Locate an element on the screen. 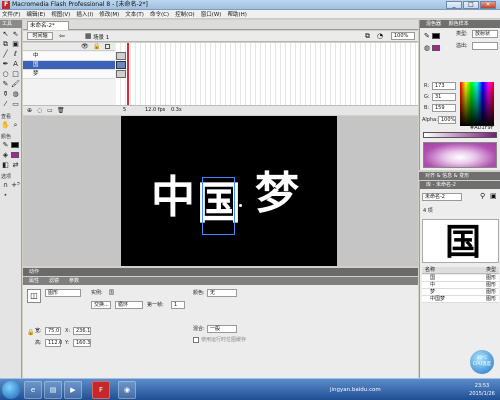  frame-grid is located at coordinates (267, 74).